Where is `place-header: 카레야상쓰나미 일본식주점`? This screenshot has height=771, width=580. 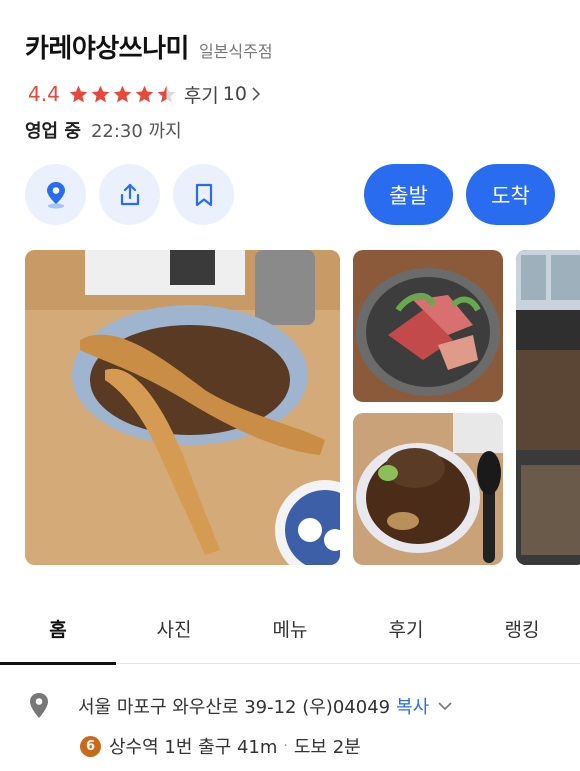 place-header: 카레야상쓰나미 일본식주점 is located at coordinates (149, 46).